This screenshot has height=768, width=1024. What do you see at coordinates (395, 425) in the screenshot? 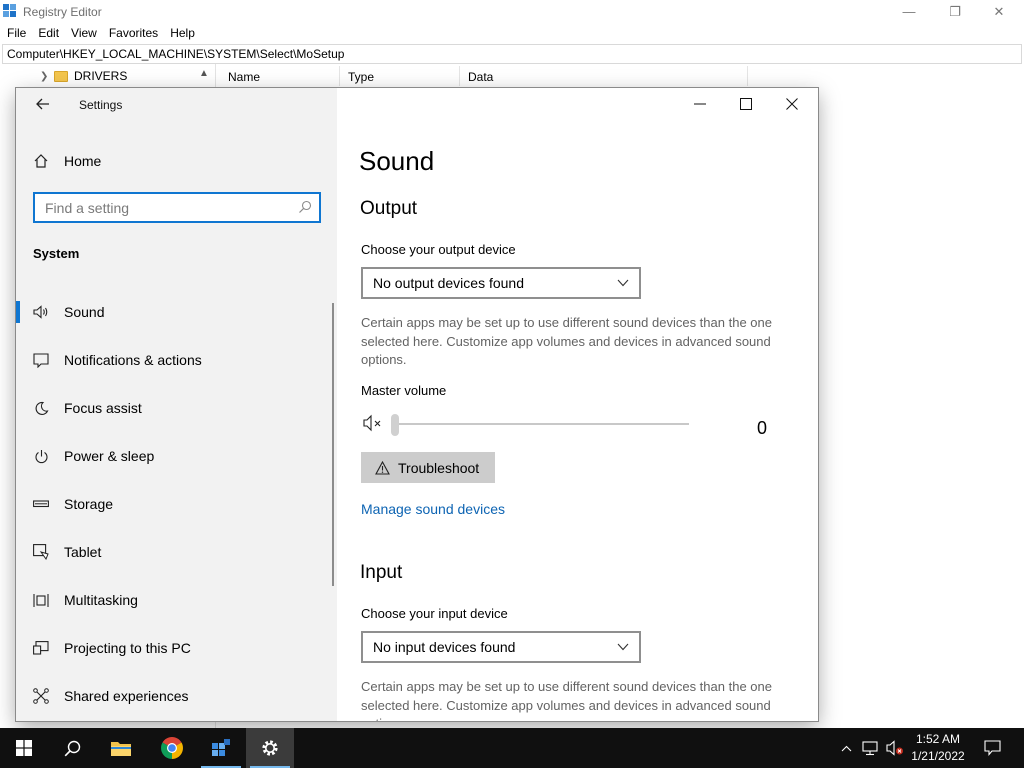
I see `slider-thumb` at bounding box center [395, 425].